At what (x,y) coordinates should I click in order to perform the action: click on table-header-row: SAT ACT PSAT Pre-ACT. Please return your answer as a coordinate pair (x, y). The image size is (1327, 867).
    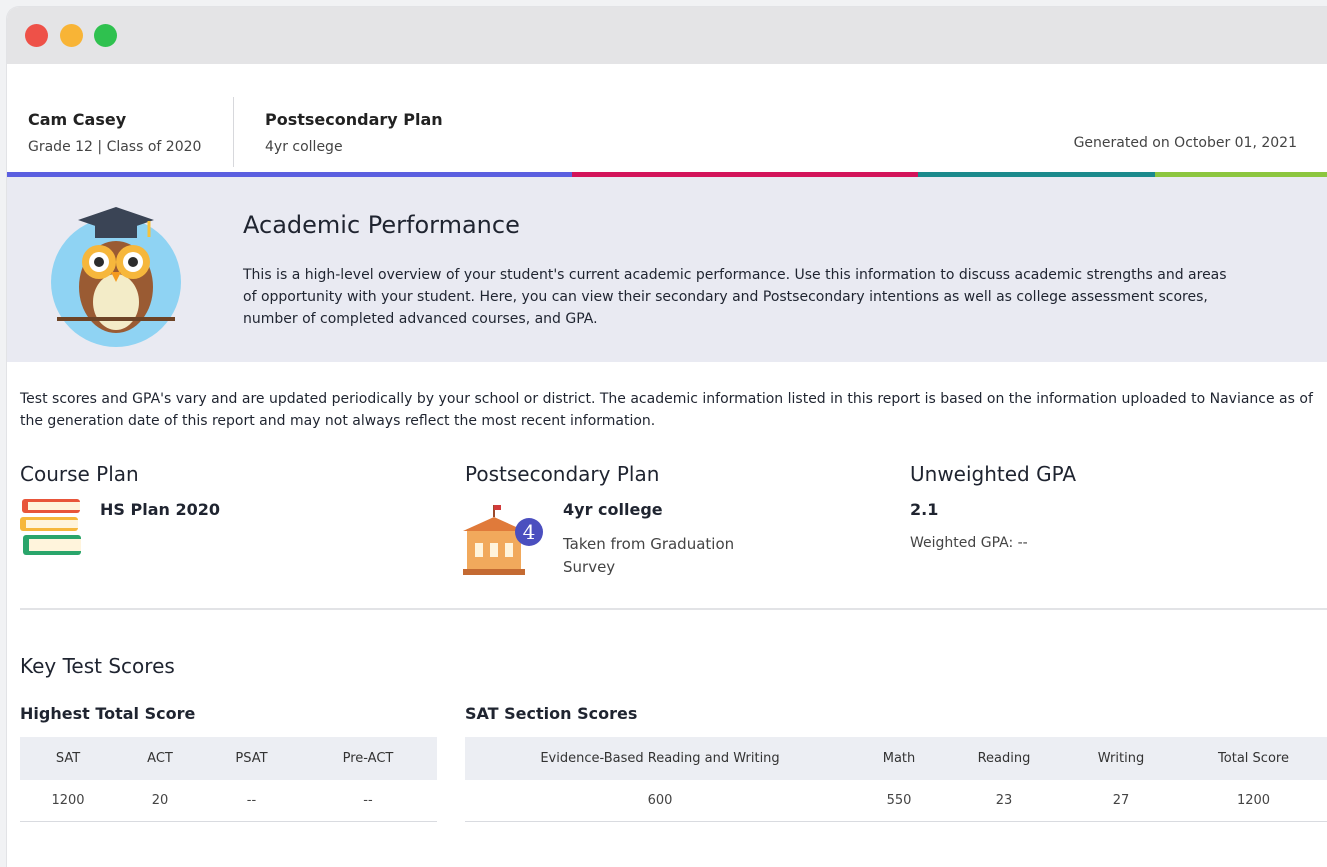
    Looking at the image, I should click on (228, 758).